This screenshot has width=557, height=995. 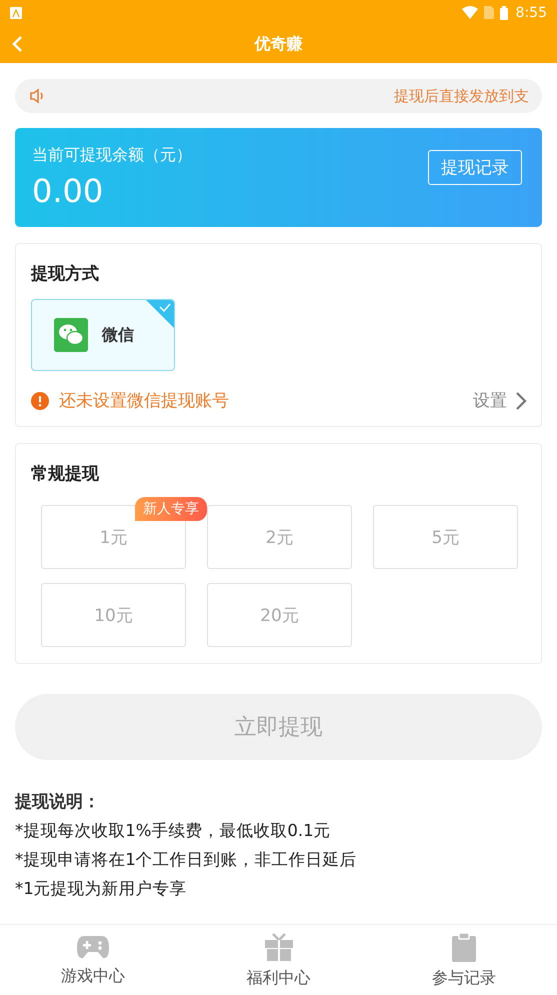 What do you see at coordinates (65, 474) in the screenshot?
I see `section-title: 常规提现` at bounding box center [65, 474].